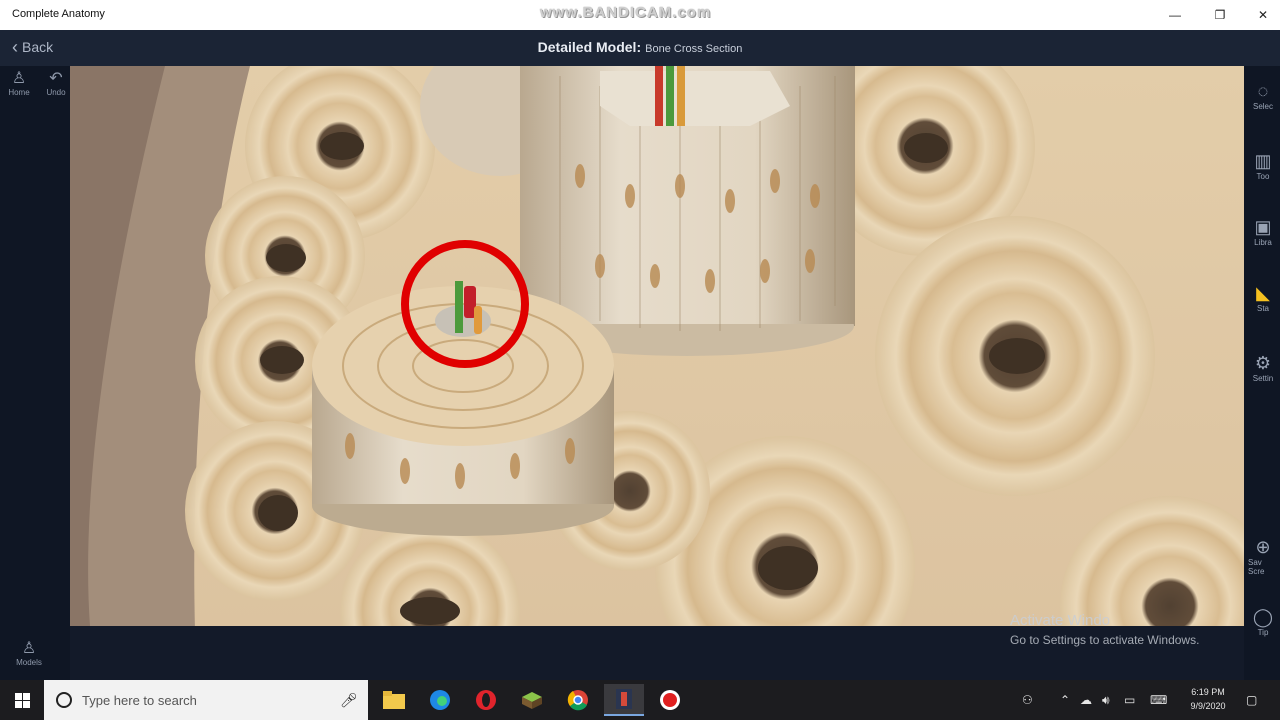  I want to click on stage-button: ◣ Sta, so click(1263, 297).